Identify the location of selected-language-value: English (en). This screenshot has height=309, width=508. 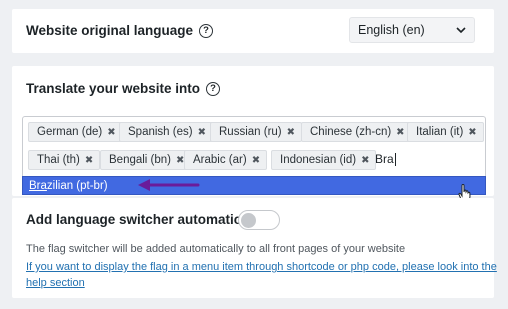
(391, 30).